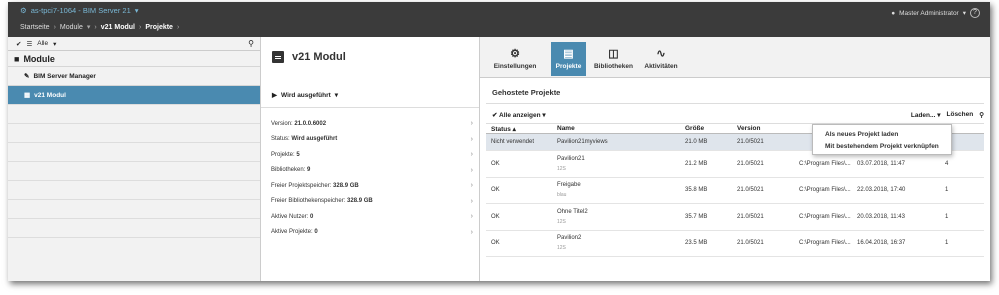 This screenshot has height=295, width=999. I want to click on show-all-filter: ✔ Alle anzeigen ▾, so click(519, 115).